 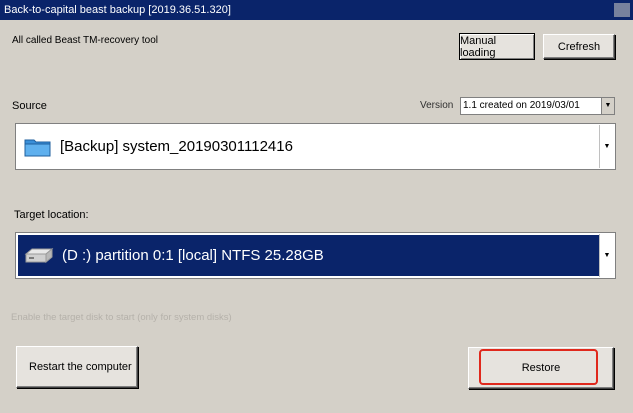 I want to click on manual-loading-button: Manual loading, so click(x=497, y=46).